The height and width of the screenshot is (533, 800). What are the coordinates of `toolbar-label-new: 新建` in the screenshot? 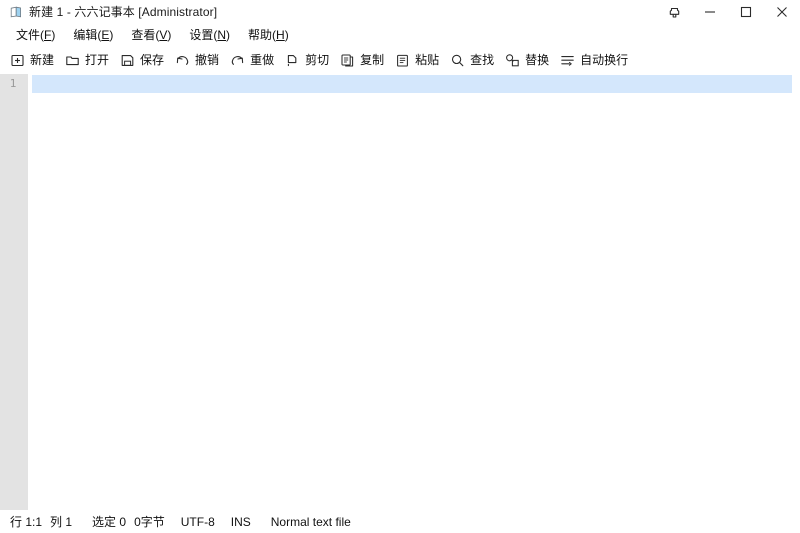 It's located at (42, 60).